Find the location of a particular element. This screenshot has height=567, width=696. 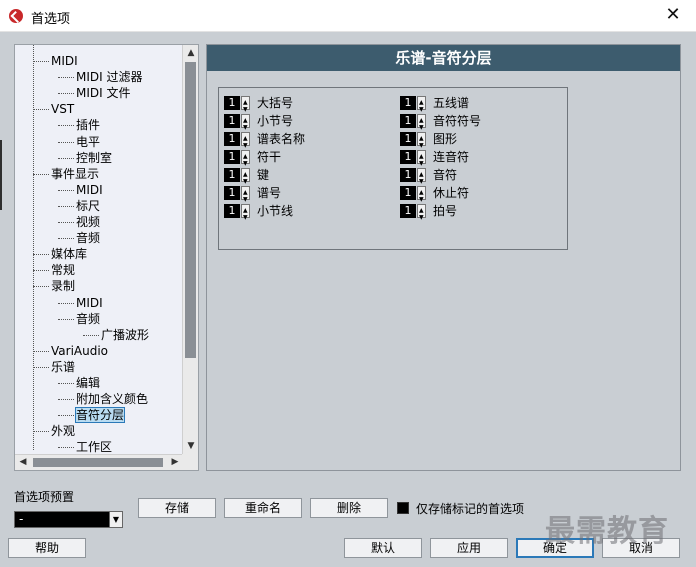

tree-item: 外观 is located at coordinates (54, 431).